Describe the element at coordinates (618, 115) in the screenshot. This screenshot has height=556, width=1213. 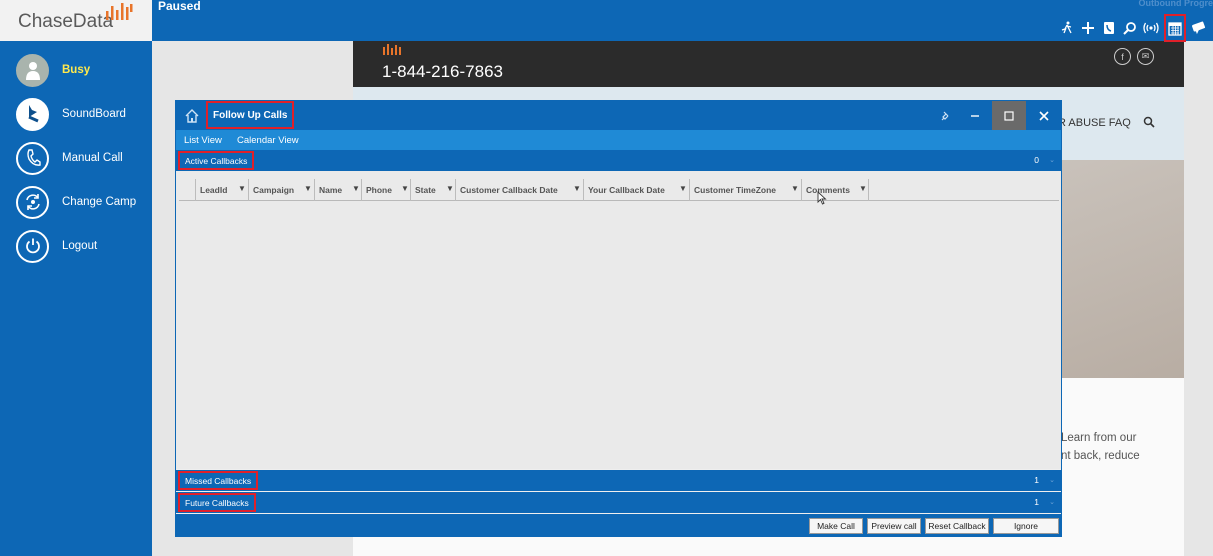
I see `dialog-titlebar: Follow Up Calls` at that location.